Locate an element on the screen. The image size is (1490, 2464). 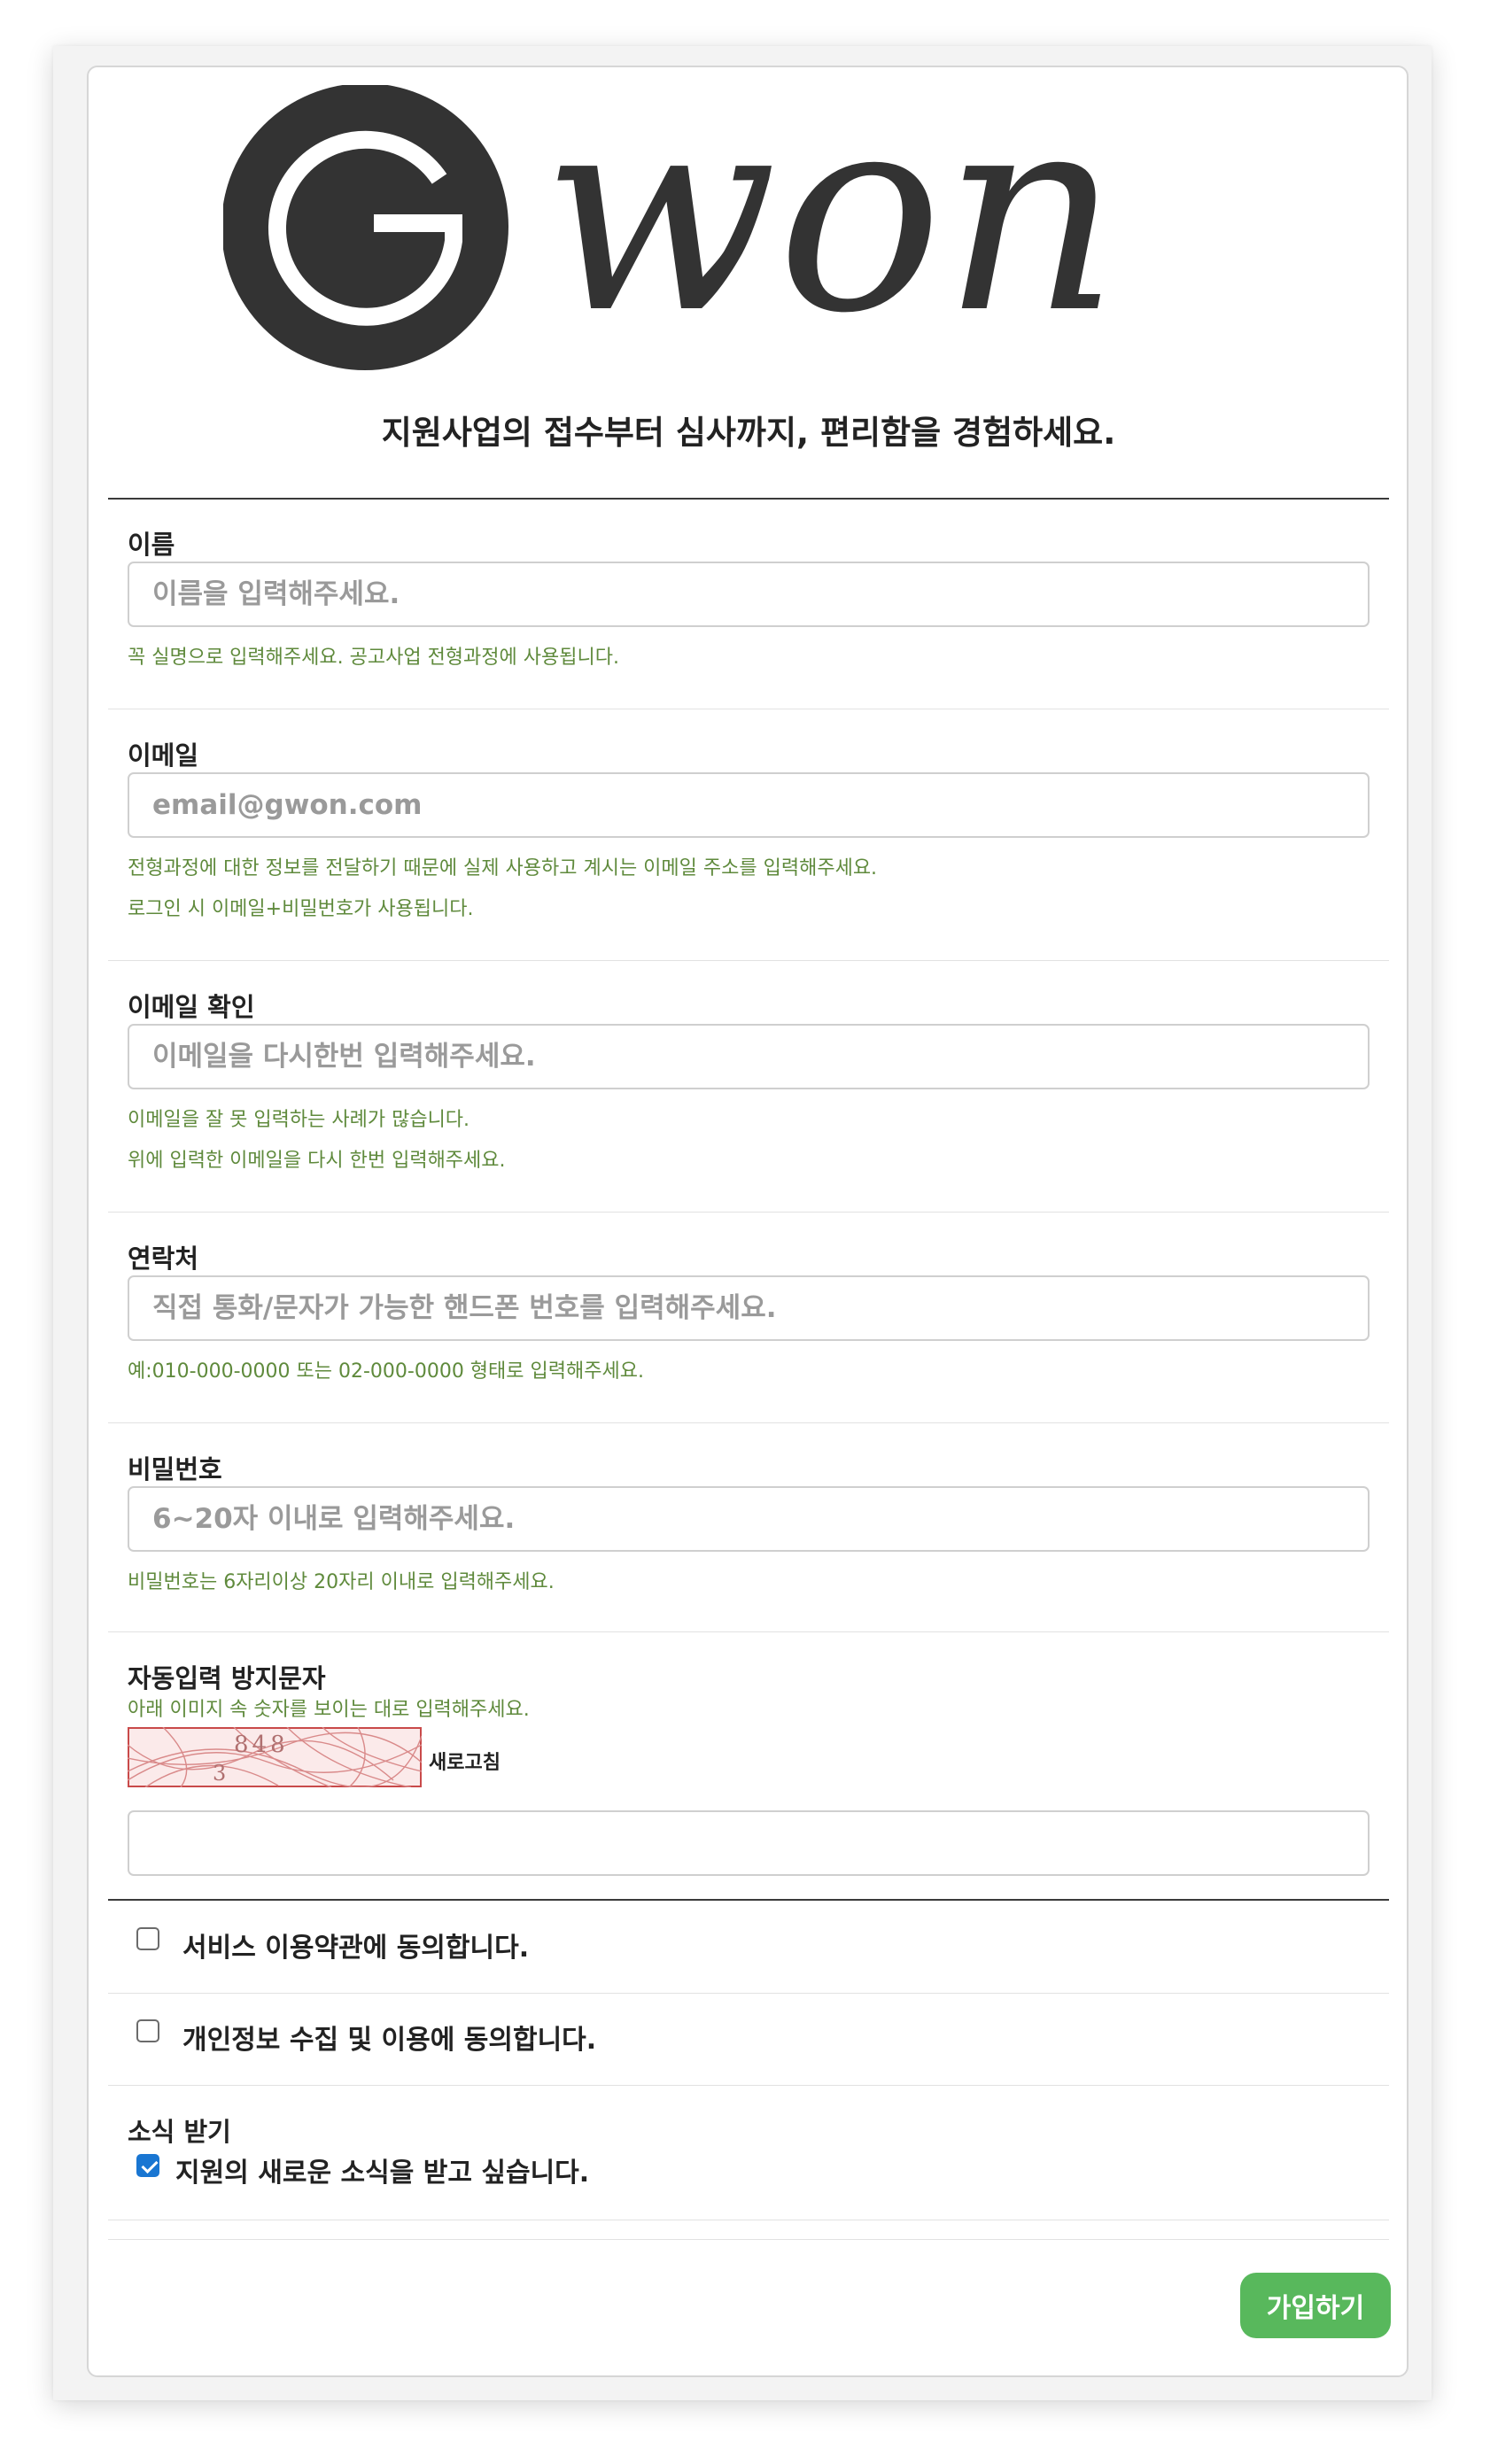
email-input is located at coordinates (749, 805).